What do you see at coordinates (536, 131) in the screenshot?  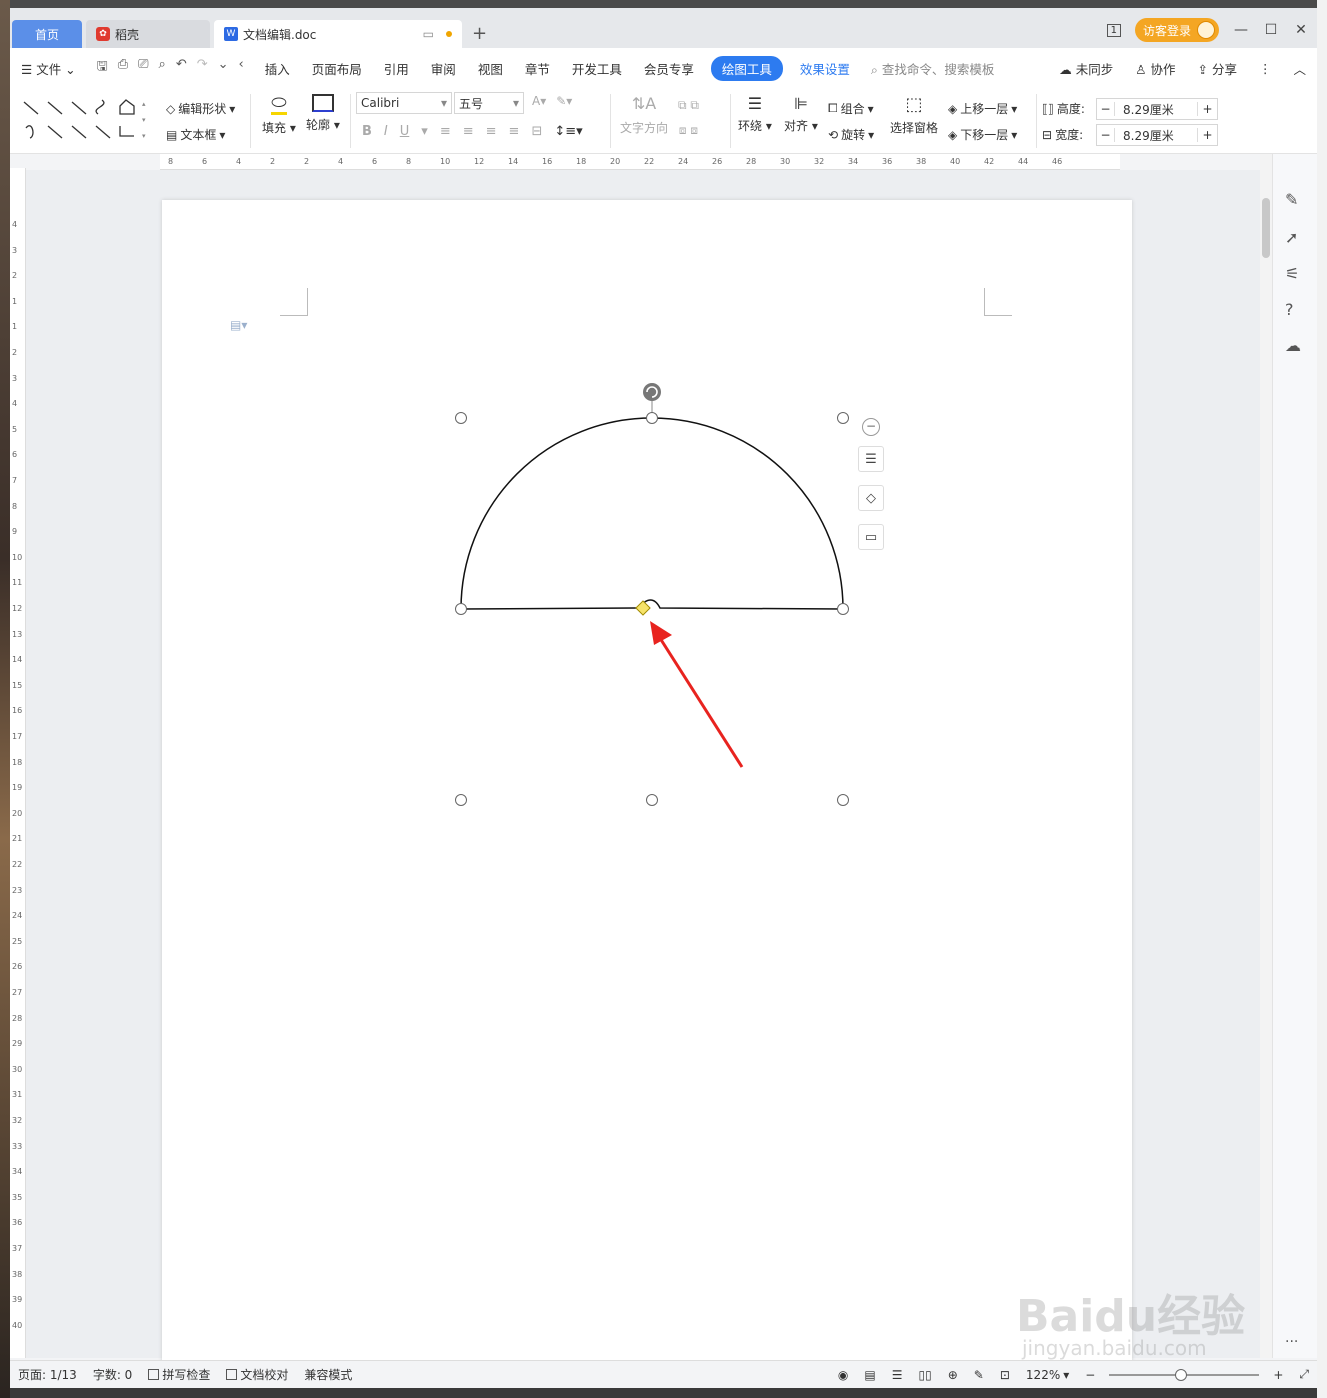 I see `distribute-icon: ⊟` at bounding box center [536, 131].